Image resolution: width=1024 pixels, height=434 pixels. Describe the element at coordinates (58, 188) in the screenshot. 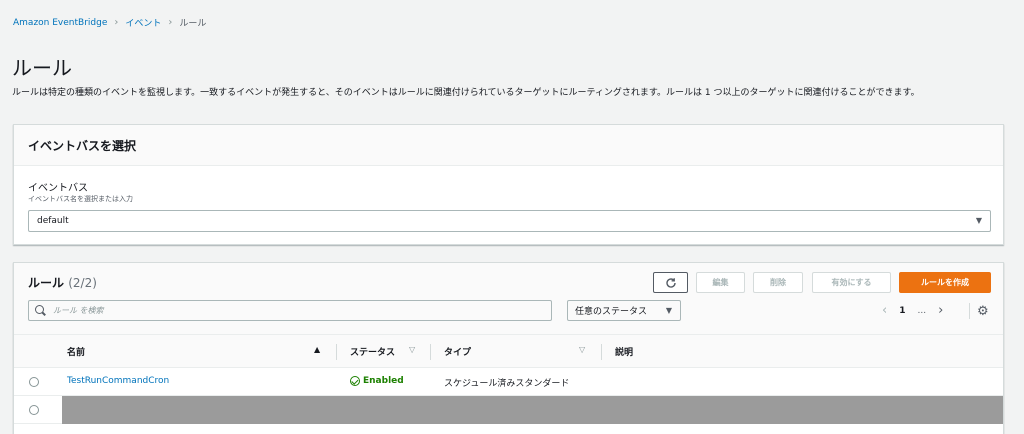

I see `event-bus-label: イベントバス` at that location.